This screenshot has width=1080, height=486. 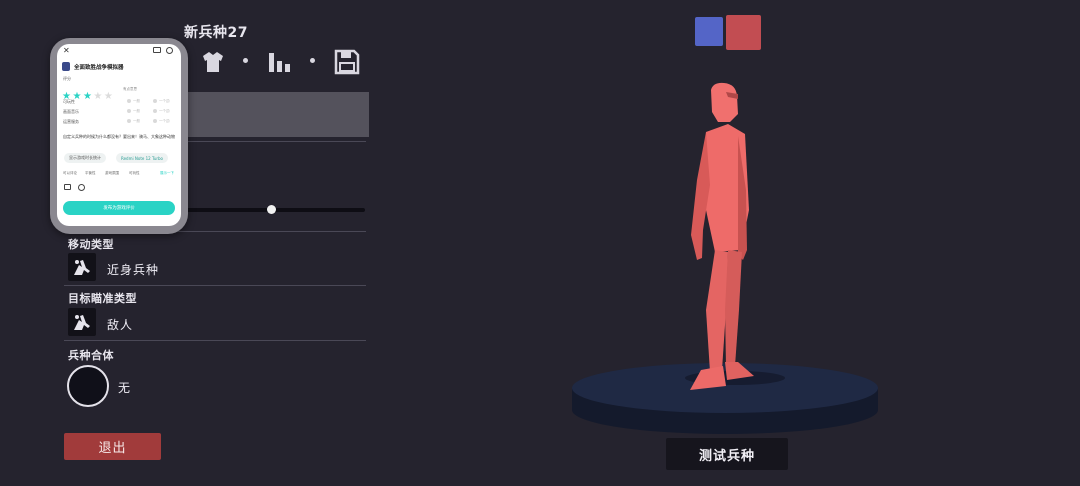 I want to click on melee-unit-icon, so click(x=82, y=267).